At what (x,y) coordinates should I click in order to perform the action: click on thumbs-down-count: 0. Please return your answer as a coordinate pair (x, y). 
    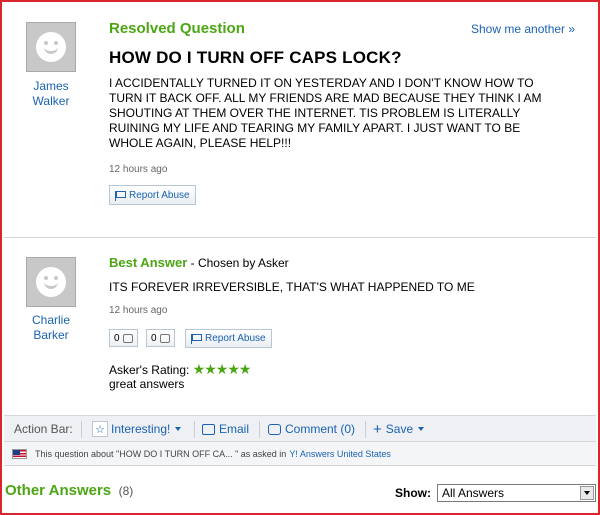
    Looking at the image, I should click on (154, 338).